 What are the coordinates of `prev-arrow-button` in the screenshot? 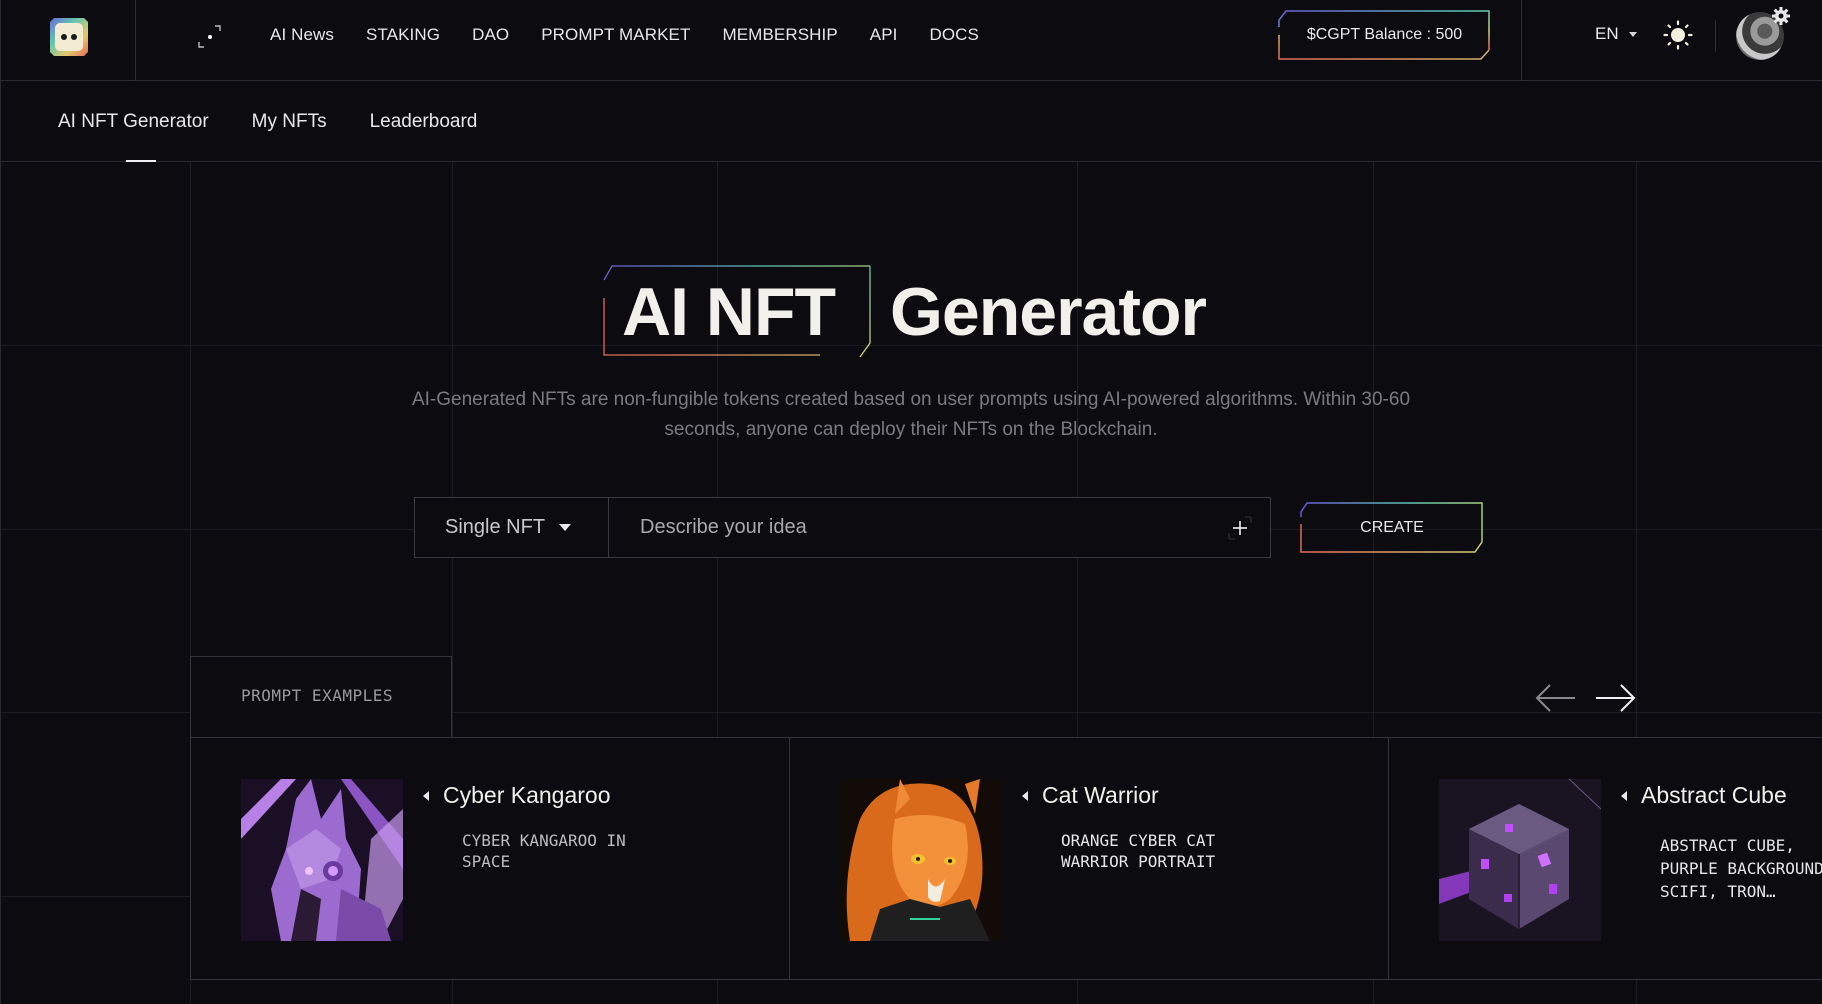 It's located at (1555, 698).